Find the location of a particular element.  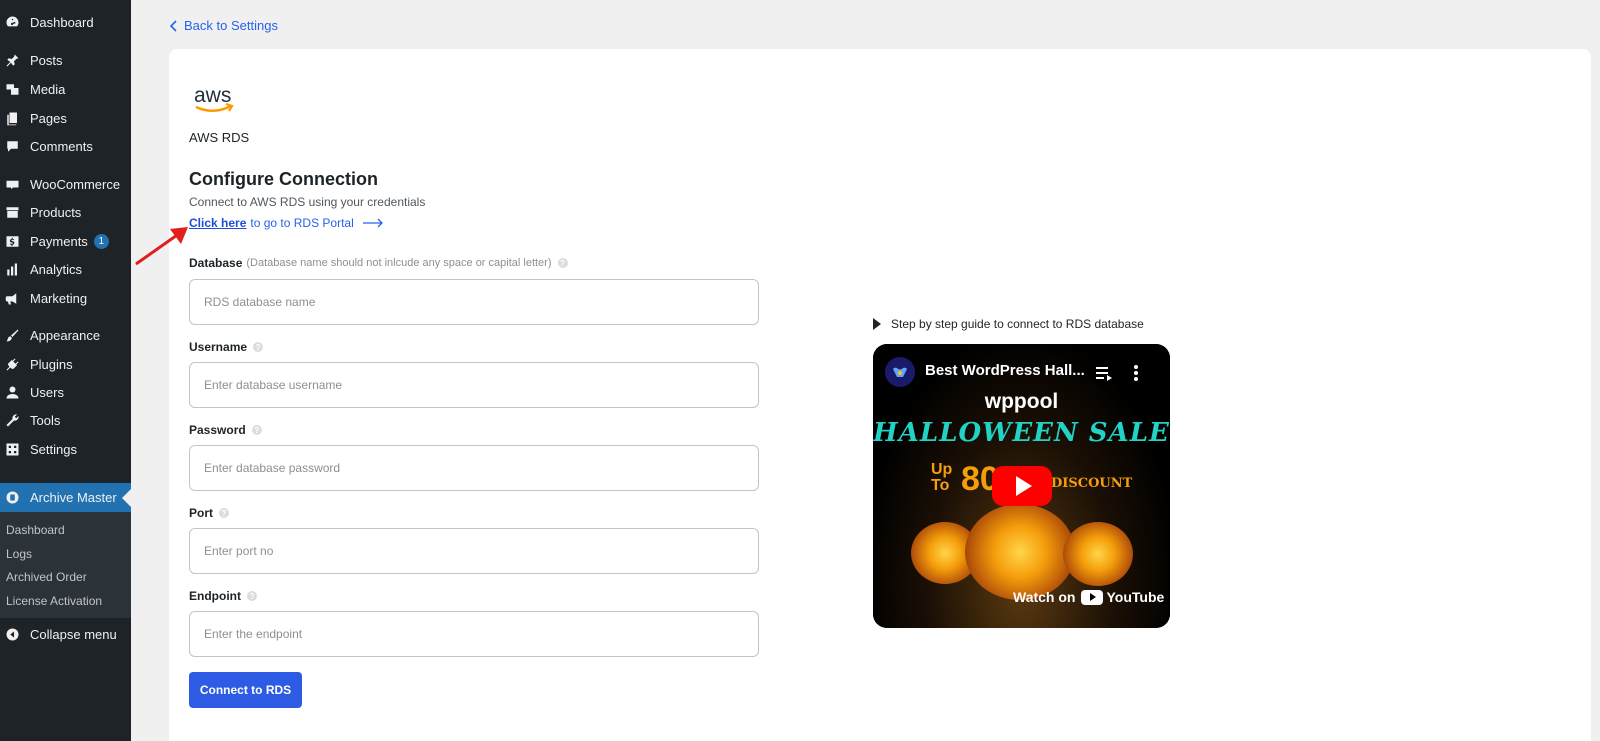

pin-icon is located at coordinates (12, 60).